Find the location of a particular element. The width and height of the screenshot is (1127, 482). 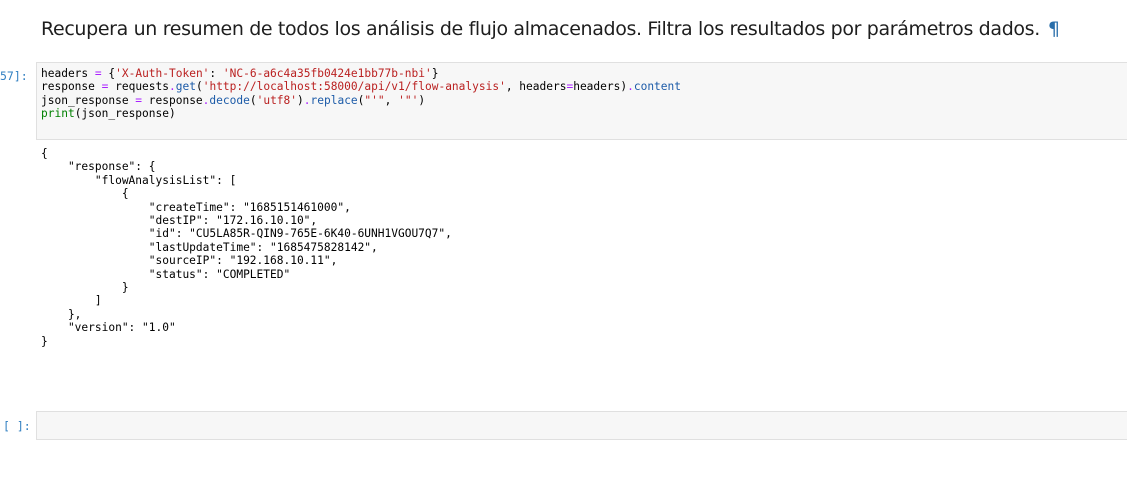

code-token: 'X-Auth-Token' is located at coordinates (162, 73).